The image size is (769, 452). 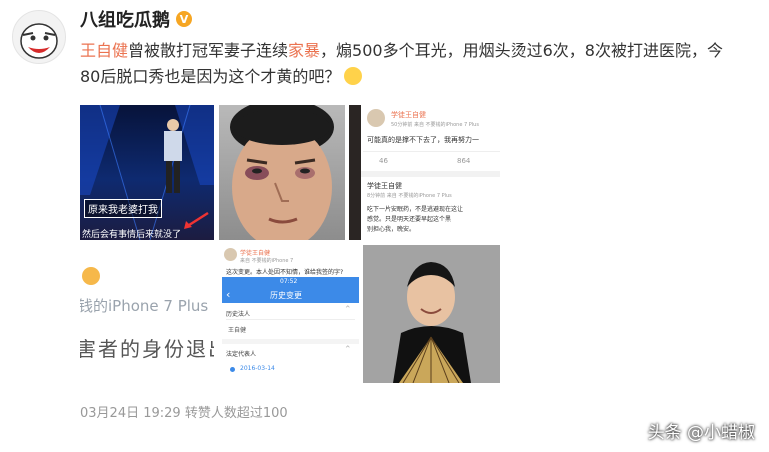 What do you see at coordinates (383, 161) in the screenshot?
I see `like-count: 46` at bounding box center [383, 161].